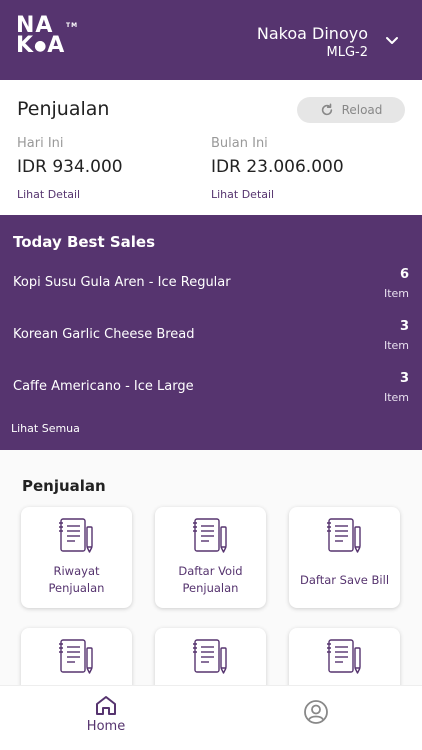  I want to click on tile-label: Riwayat Penjualan, so click(76, 579).